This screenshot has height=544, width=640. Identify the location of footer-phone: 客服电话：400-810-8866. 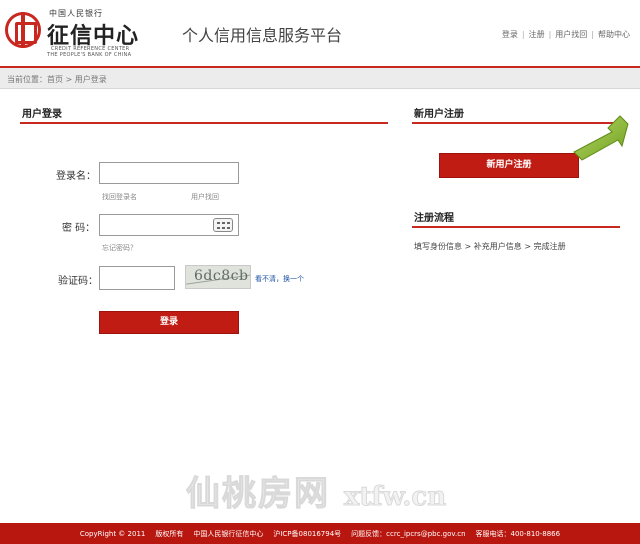
(518, 534).